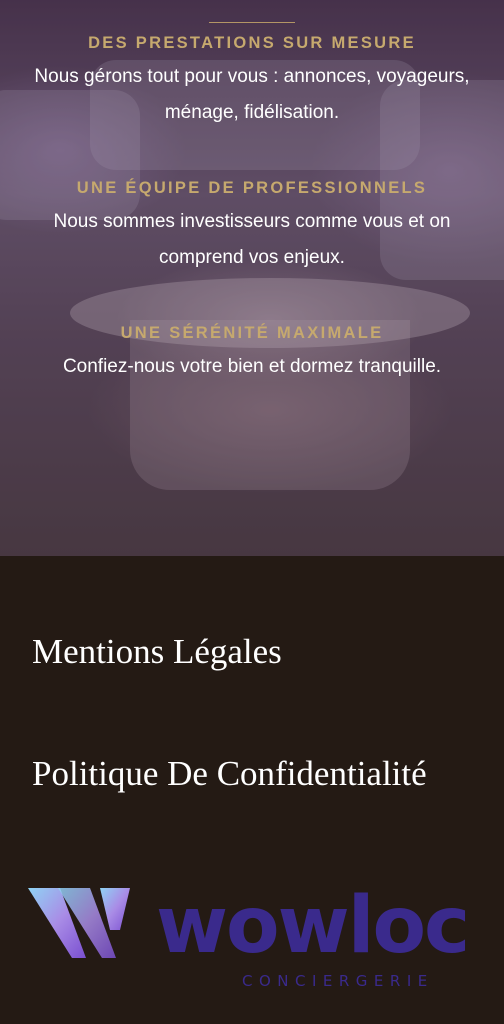 The width and height of the screenshot is (504, 1024). I want to click on feature-title: UNE ÉQUIPE DE PROFESSIONNELS, so click(252, 188).